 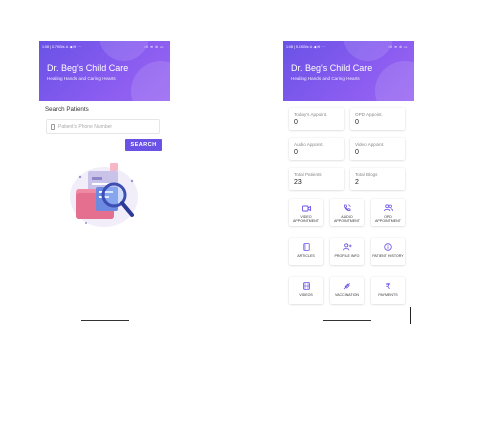 I want to click on add-person-icon, so click(x=347, y=247).